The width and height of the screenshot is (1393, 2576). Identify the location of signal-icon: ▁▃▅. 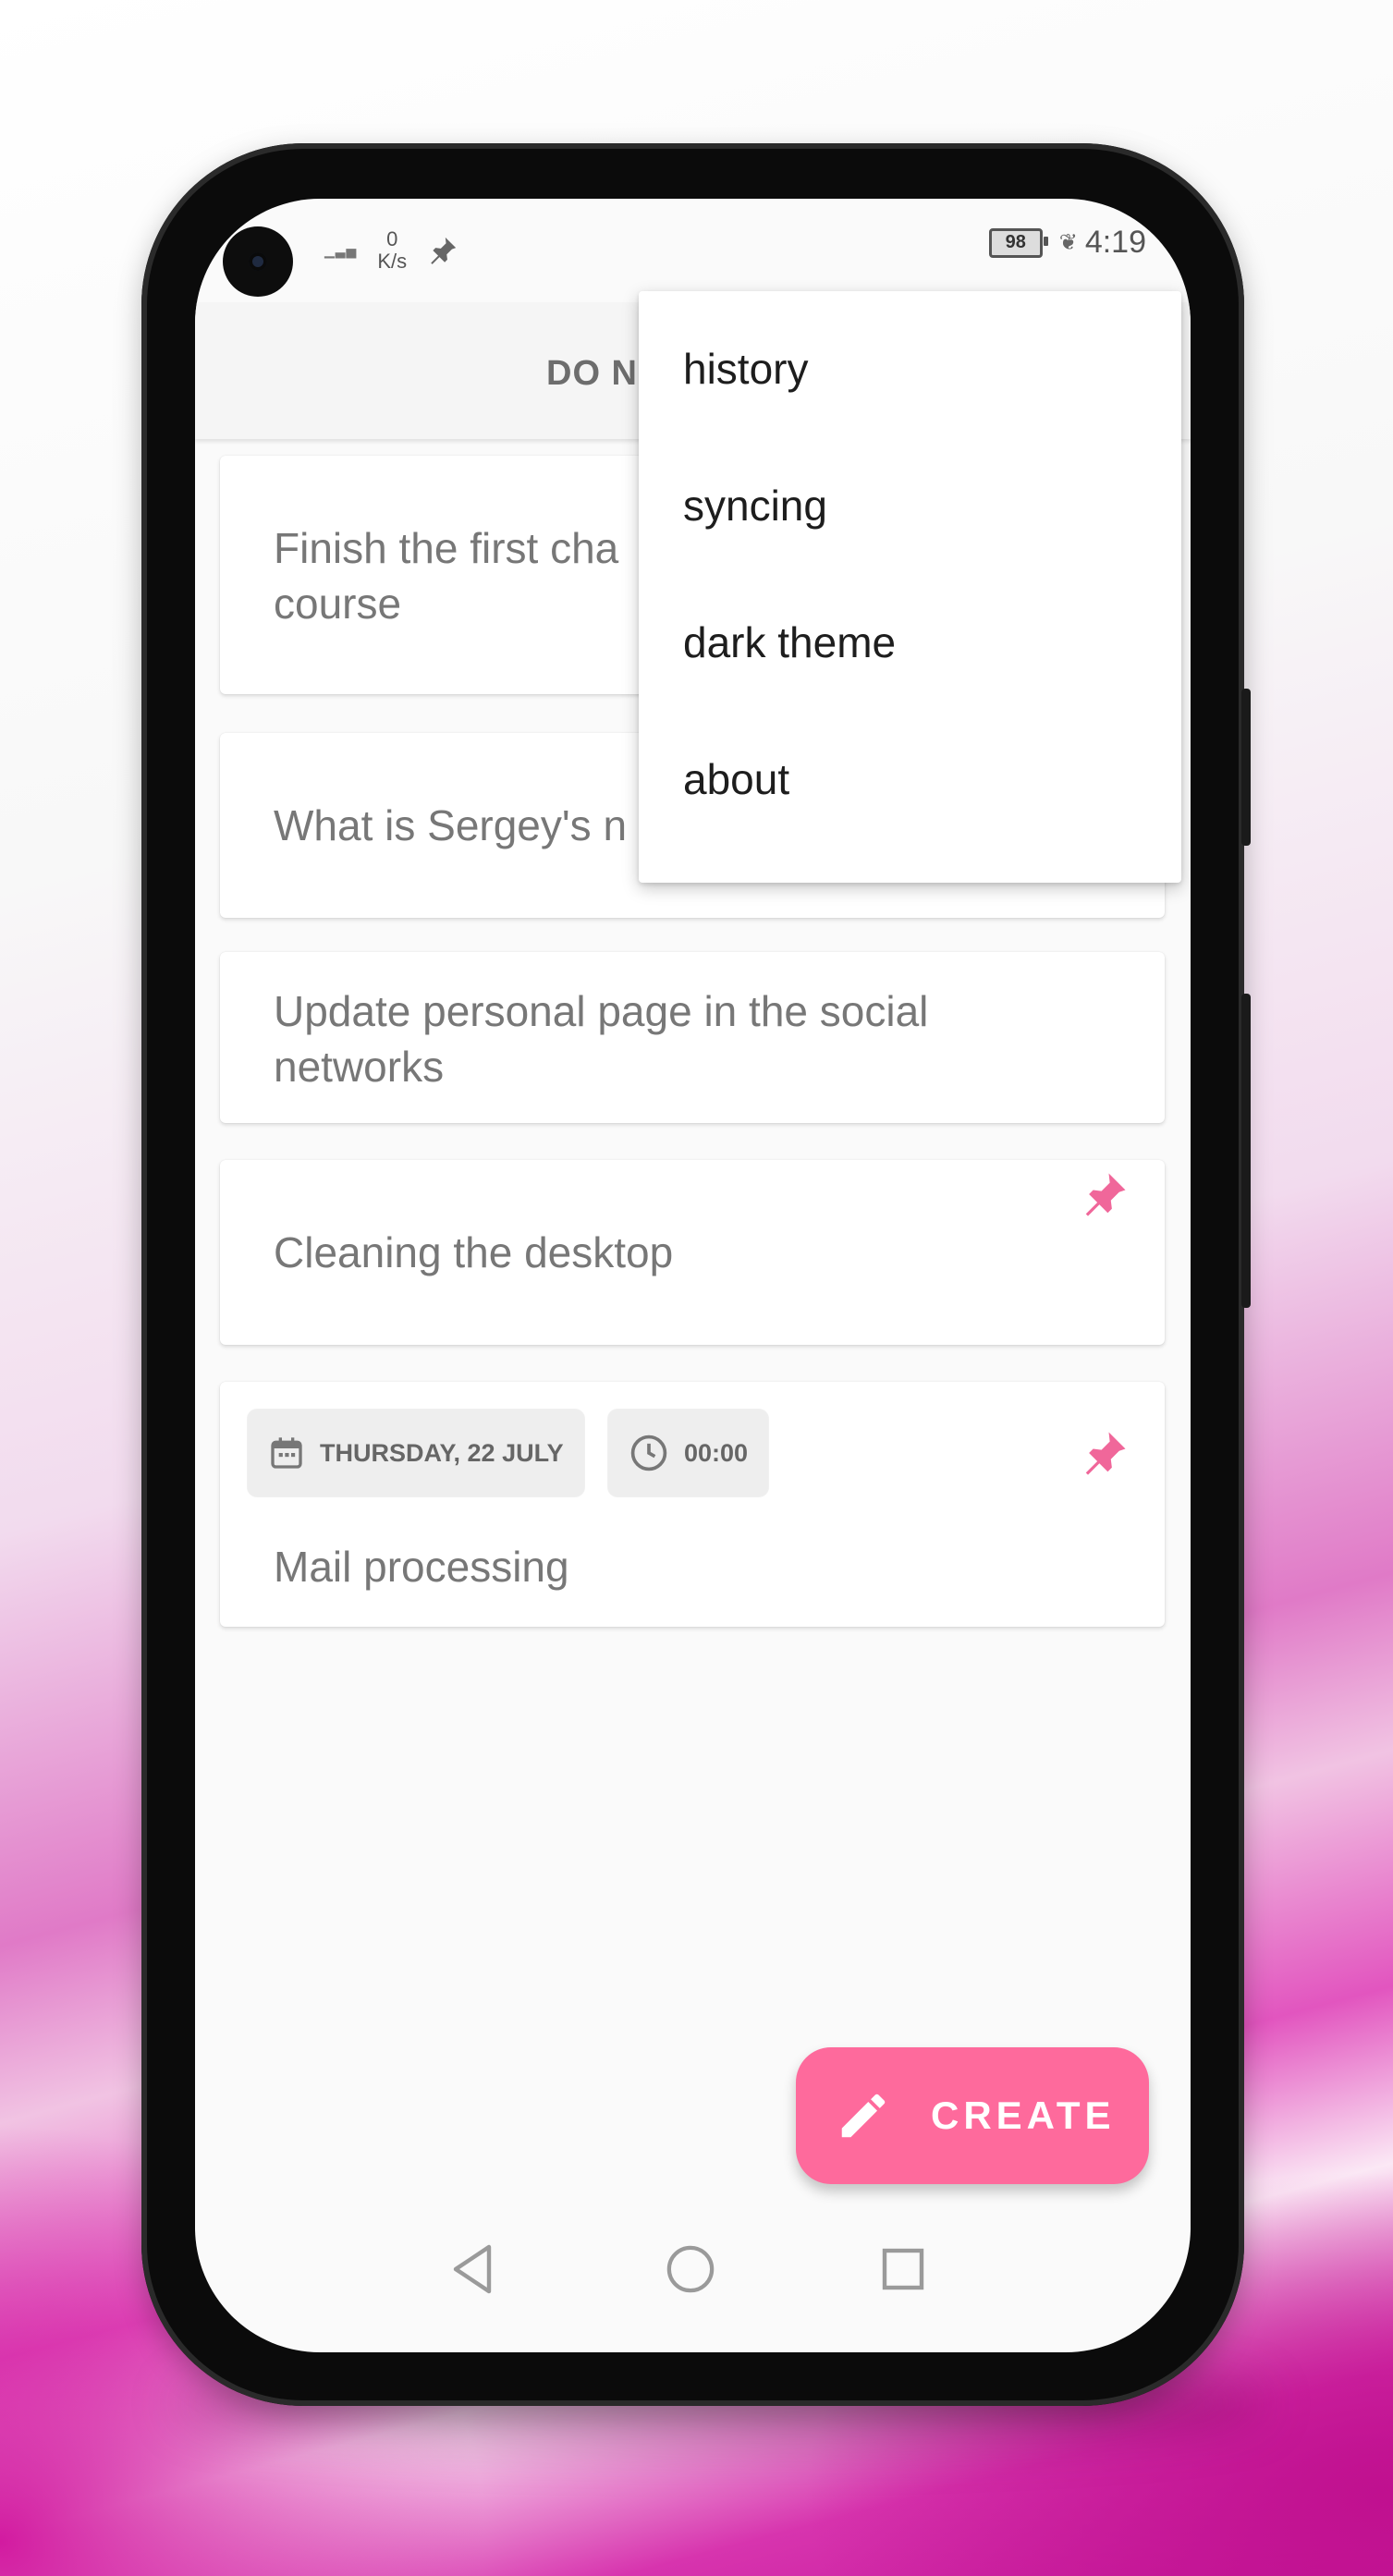
(341, 250).